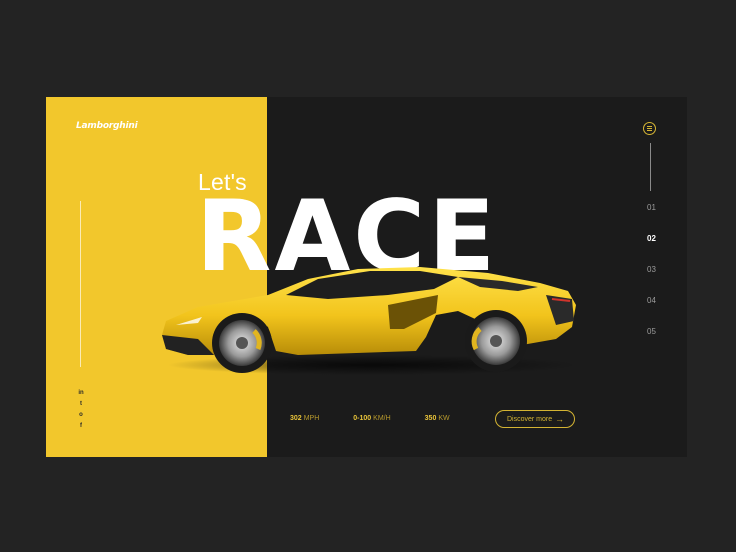 The width and height of the screenshot is (736, 552). What do you see at coordinates (81, 426) in the screenshot?
I see `facebook-icon: f` at bounding box center [81, 426].